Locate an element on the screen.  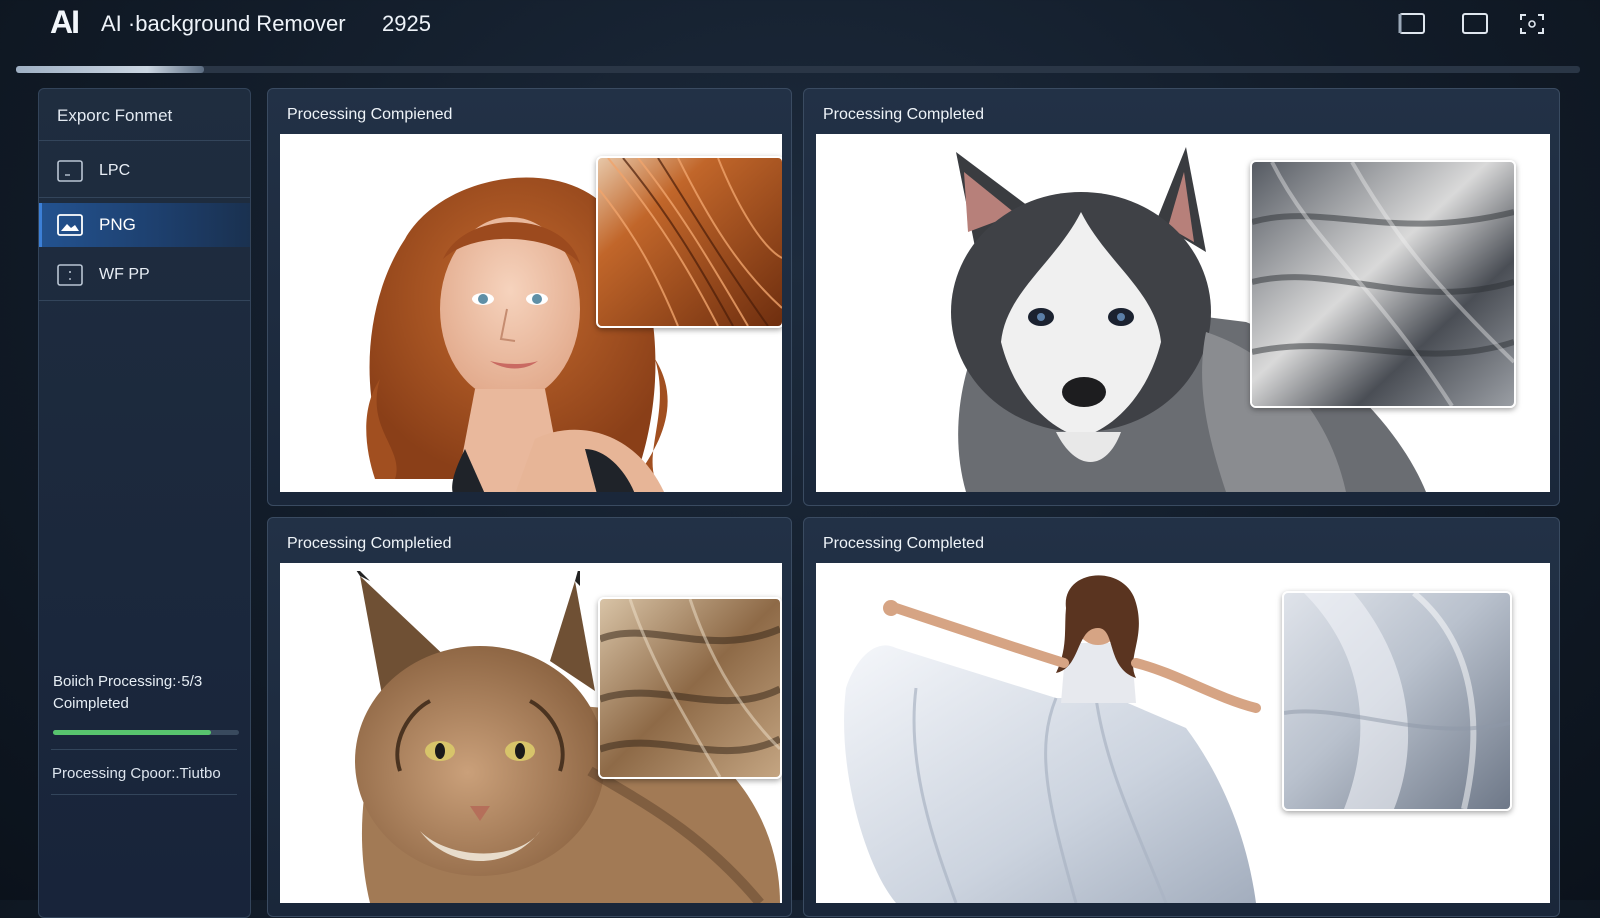
result-card-3: Processing Completied is located at coordinates (529, 717).